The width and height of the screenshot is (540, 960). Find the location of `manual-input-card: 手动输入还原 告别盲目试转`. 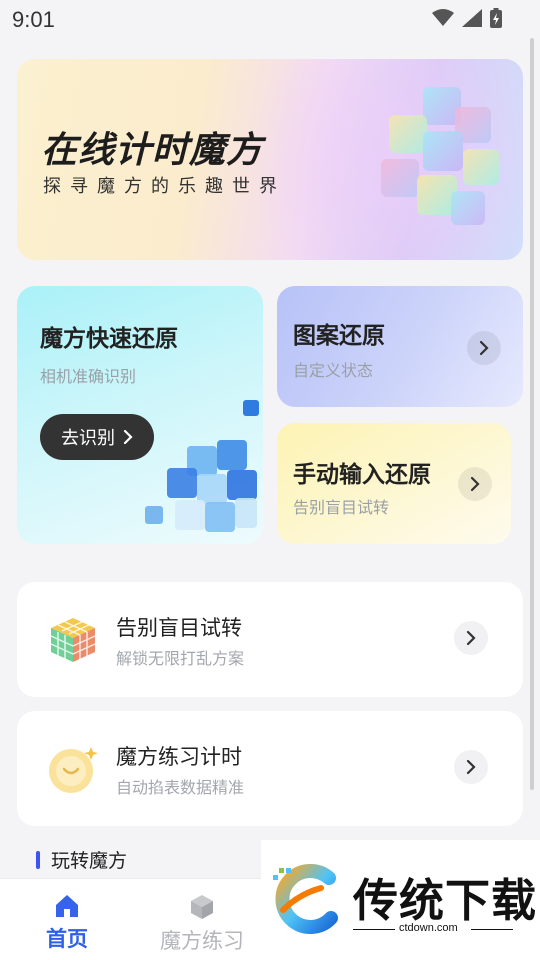

manual-input-card: 手动输入还原 告别盲目试转 is located at coordinates (394, 483).